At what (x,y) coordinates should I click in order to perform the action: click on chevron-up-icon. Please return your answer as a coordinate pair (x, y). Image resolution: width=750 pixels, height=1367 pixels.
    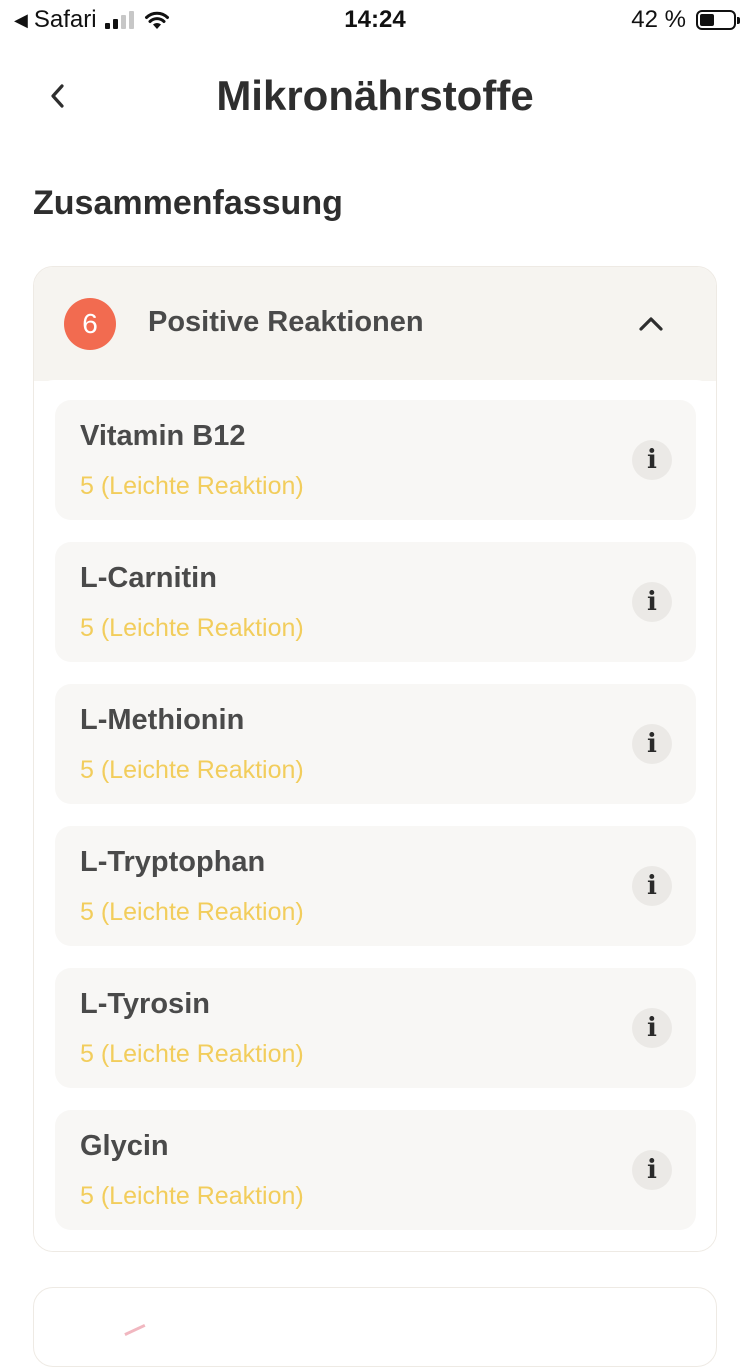
    Looking at the image, I should click on (651, 324).